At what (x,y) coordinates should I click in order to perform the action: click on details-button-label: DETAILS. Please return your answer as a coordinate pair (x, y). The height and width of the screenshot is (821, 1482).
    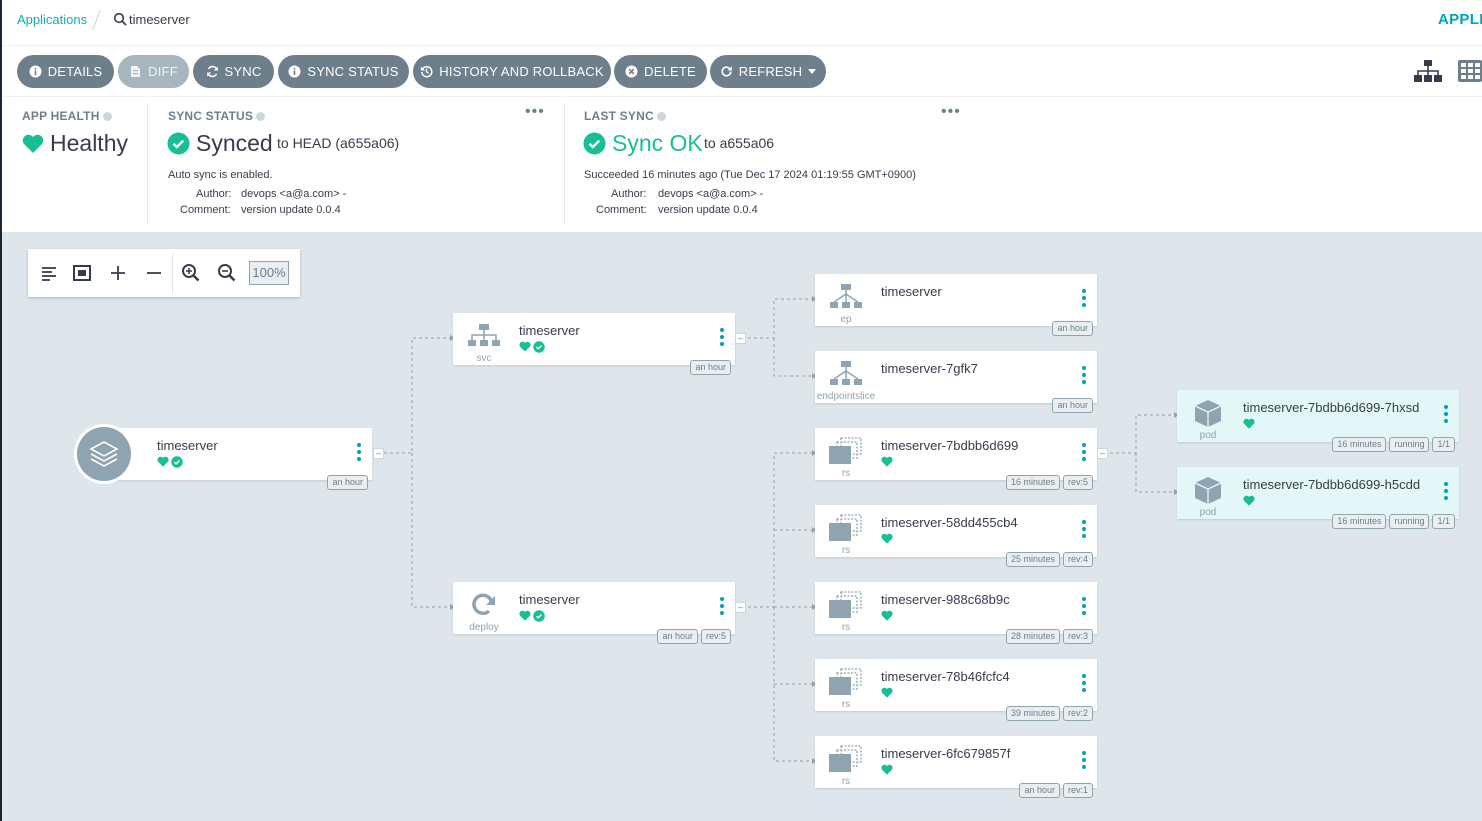
    Looking at the image, I should click on (75, 71).